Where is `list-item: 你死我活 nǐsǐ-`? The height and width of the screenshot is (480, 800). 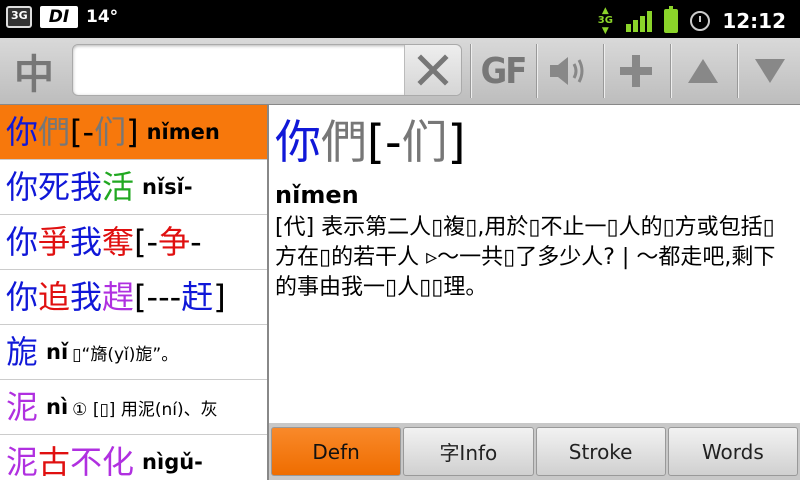 list-item: 你死我活 nǐsǐ- is located at coordinates (133, 187).